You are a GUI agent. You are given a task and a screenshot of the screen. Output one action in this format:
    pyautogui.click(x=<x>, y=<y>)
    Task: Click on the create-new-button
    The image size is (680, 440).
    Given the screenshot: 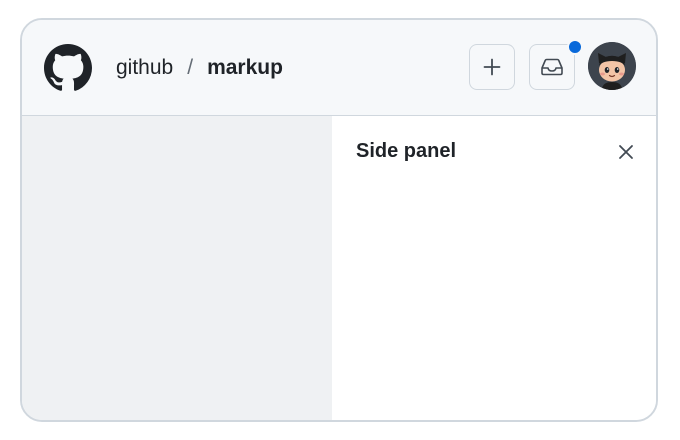 What is the action you would take?
    pyautogui.click(x=492, y=67)
    